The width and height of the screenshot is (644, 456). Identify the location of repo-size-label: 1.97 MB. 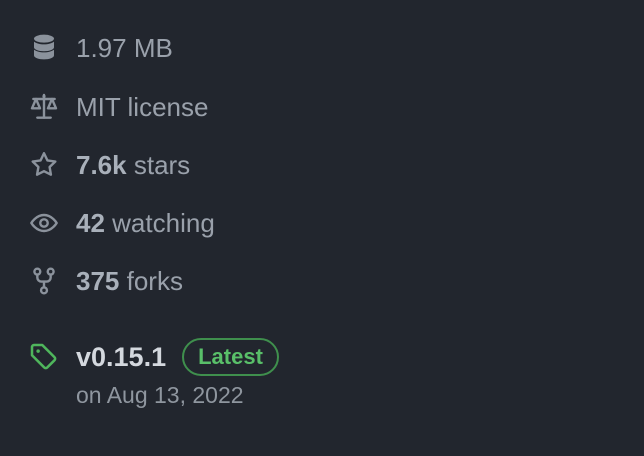
(124, 48).